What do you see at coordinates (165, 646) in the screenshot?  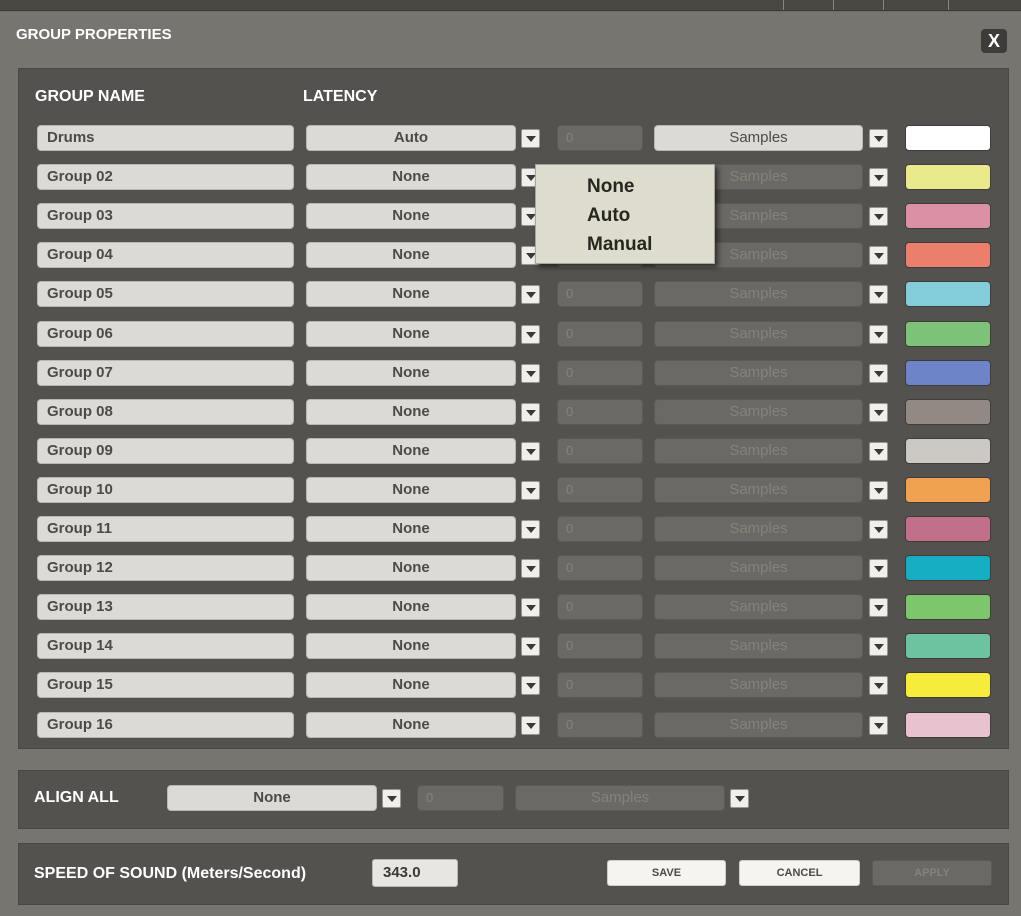 I see `group-name-input: Group 14` at bounding box center [165, 646].